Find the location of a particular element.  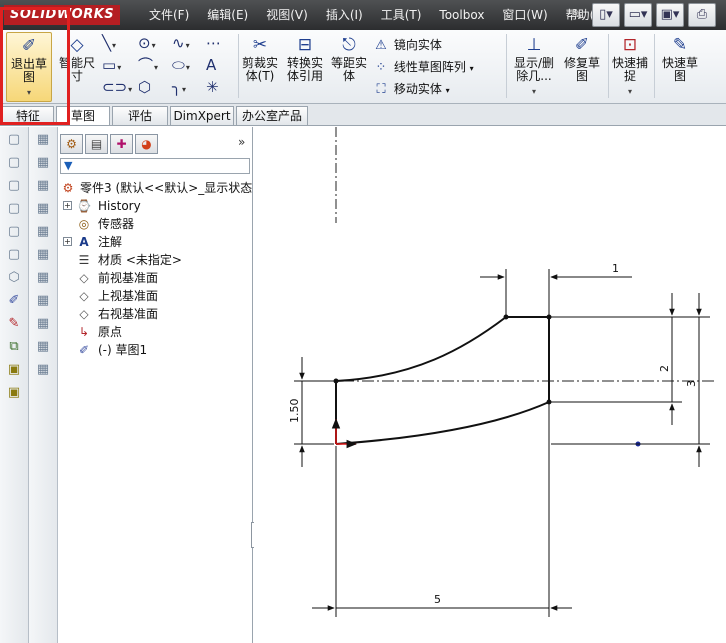

cube-bottom-icon: ▢ is located at coordinates (14, 255).